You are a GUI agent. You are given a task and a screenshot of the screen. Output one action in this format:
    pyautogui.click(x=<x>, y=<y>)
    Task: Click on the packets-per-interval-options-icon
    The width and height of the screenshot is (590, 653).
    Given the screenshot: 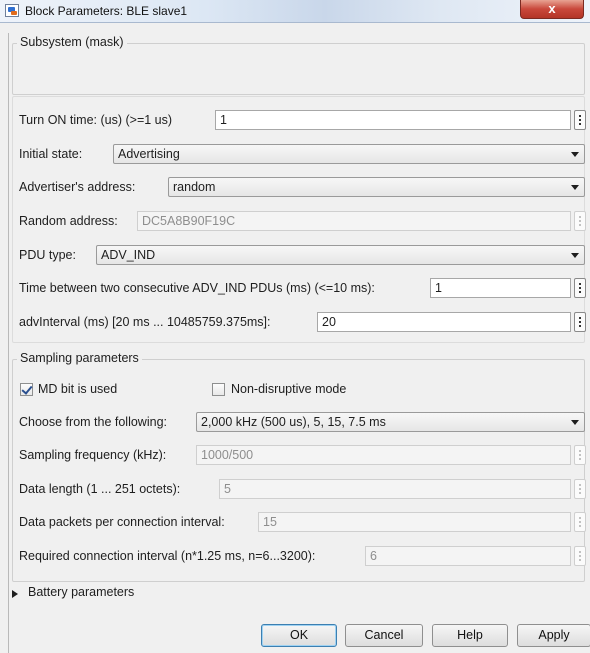 What is the action you would take?
    pyautogui.click(x=580, y=522)
    